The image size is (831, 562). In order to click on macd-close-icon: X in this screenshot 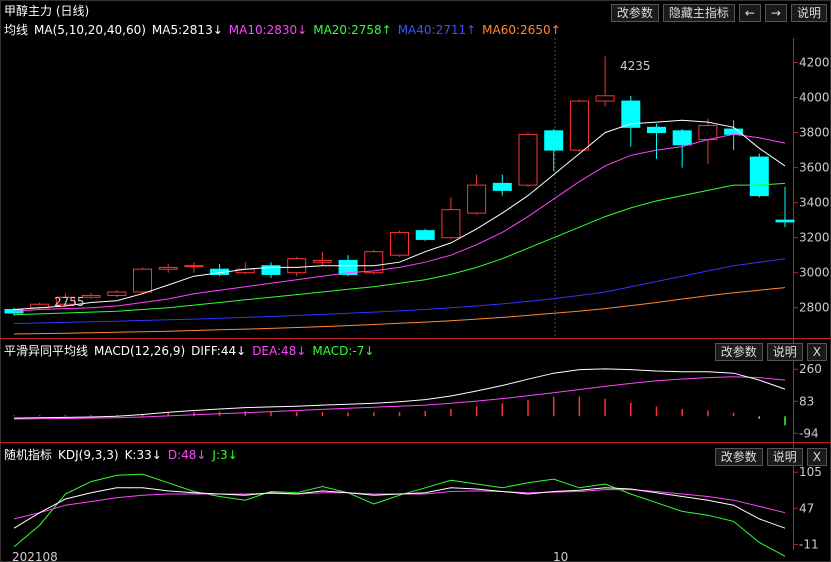, I will do `click(816, 352)`.